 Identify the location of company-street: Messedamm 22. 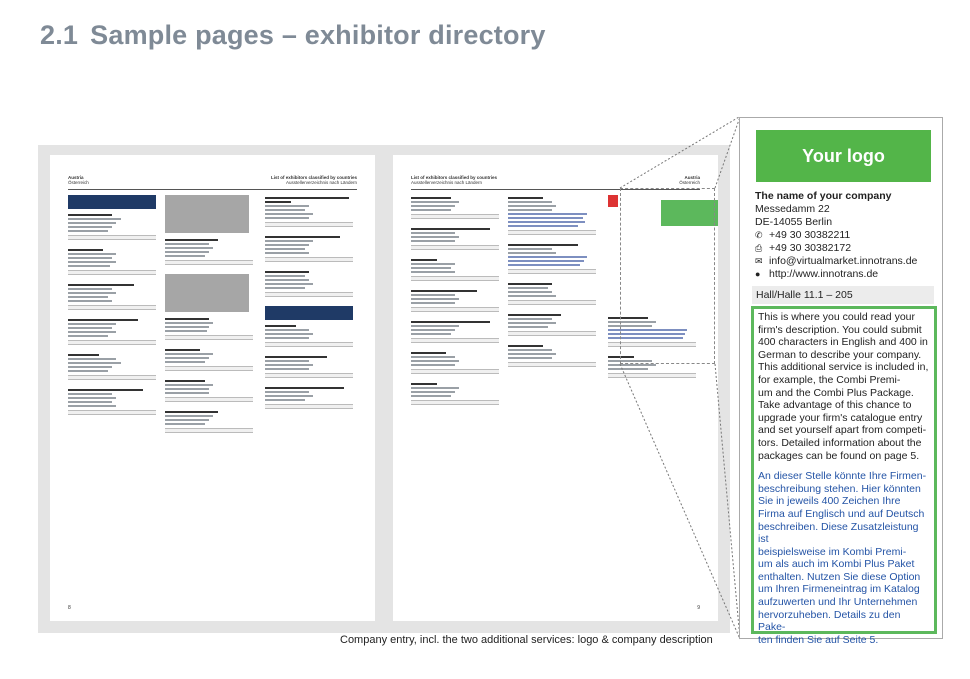
(792, 209).